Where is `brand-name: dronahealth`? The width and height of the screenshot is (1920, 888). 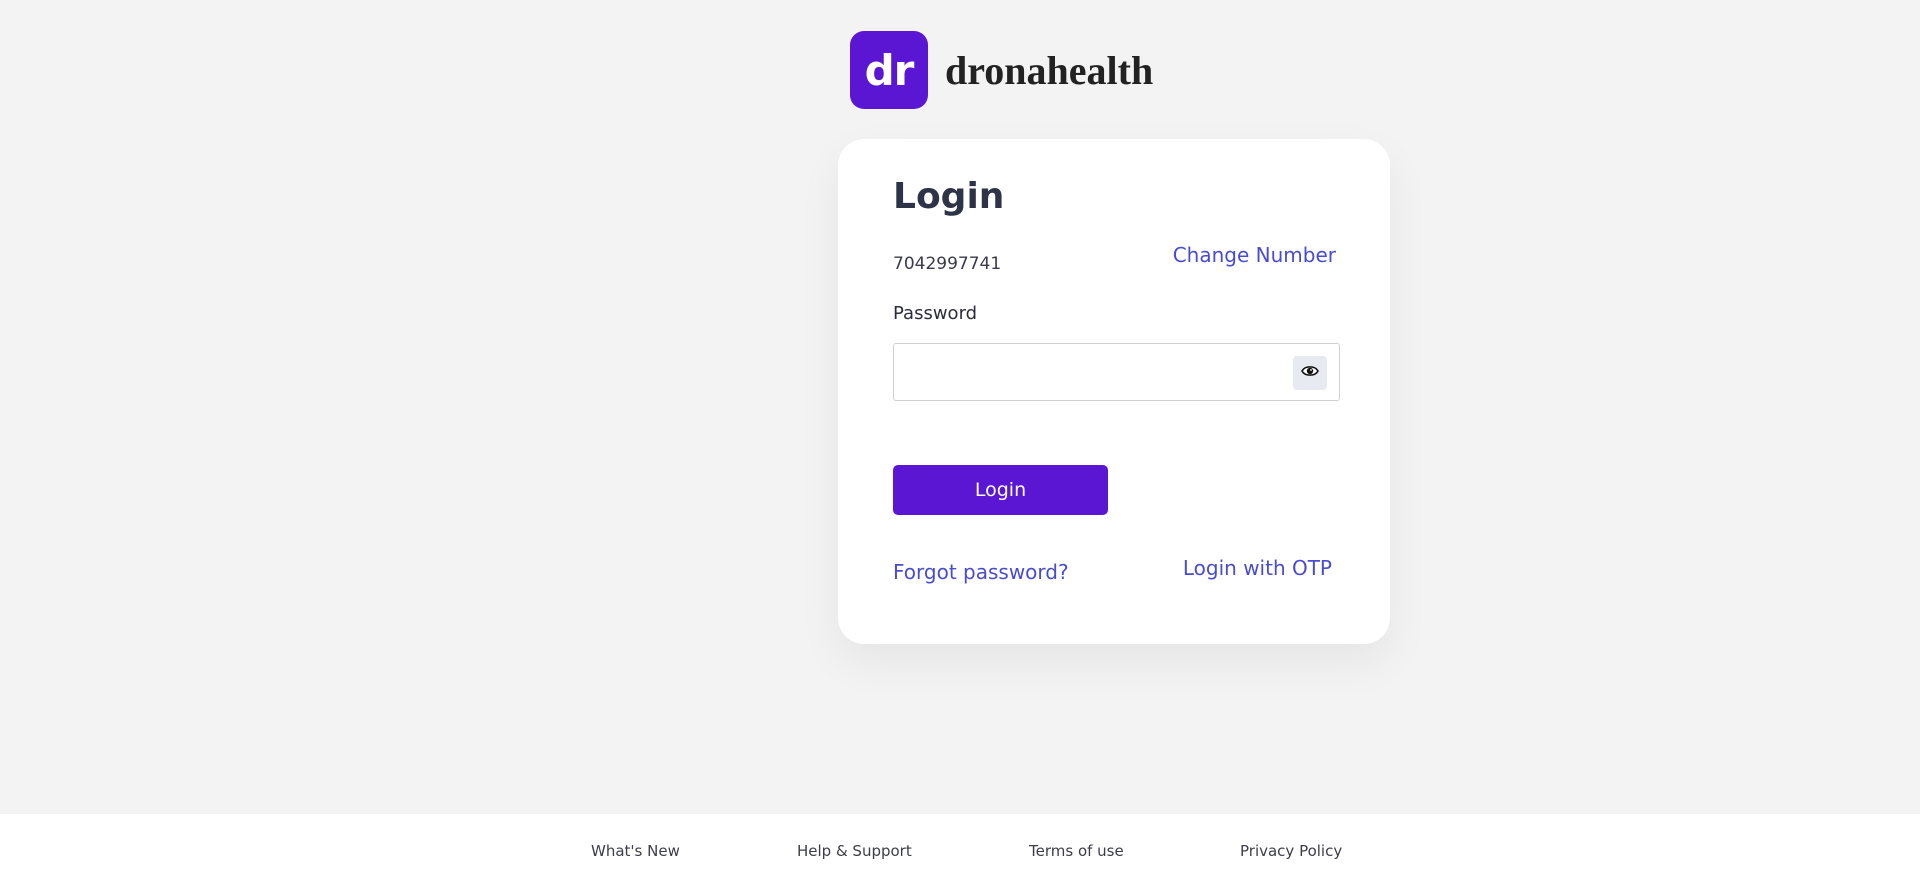 brand-name: dronahealth is located at coordinates (1049, 70).